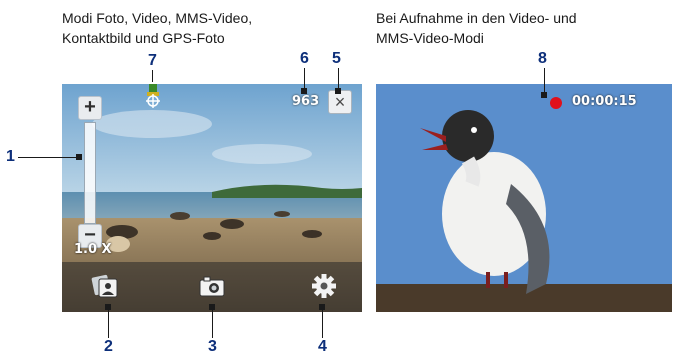  Describe the element at coordinates (212, 346) in the screenshot. I see `callout-3: 3` at that location.